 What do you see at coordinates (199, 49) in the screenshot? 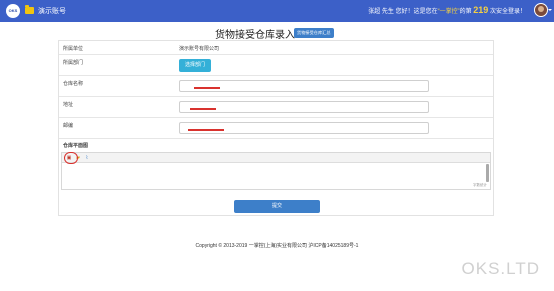
I see `unit-value: 演示账号有限公司` at bounding box center [199, 49].